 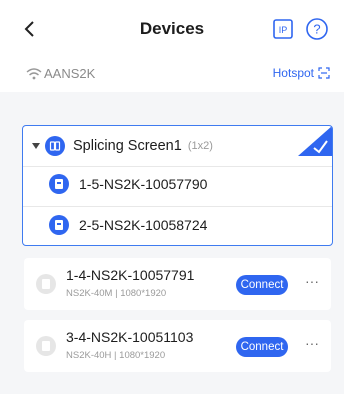 What do you see at coordinates (143, 184) in the screenshot?
I see `group-item-label: 1-5-NS2K-10057790` at bounding box center [143, 184].